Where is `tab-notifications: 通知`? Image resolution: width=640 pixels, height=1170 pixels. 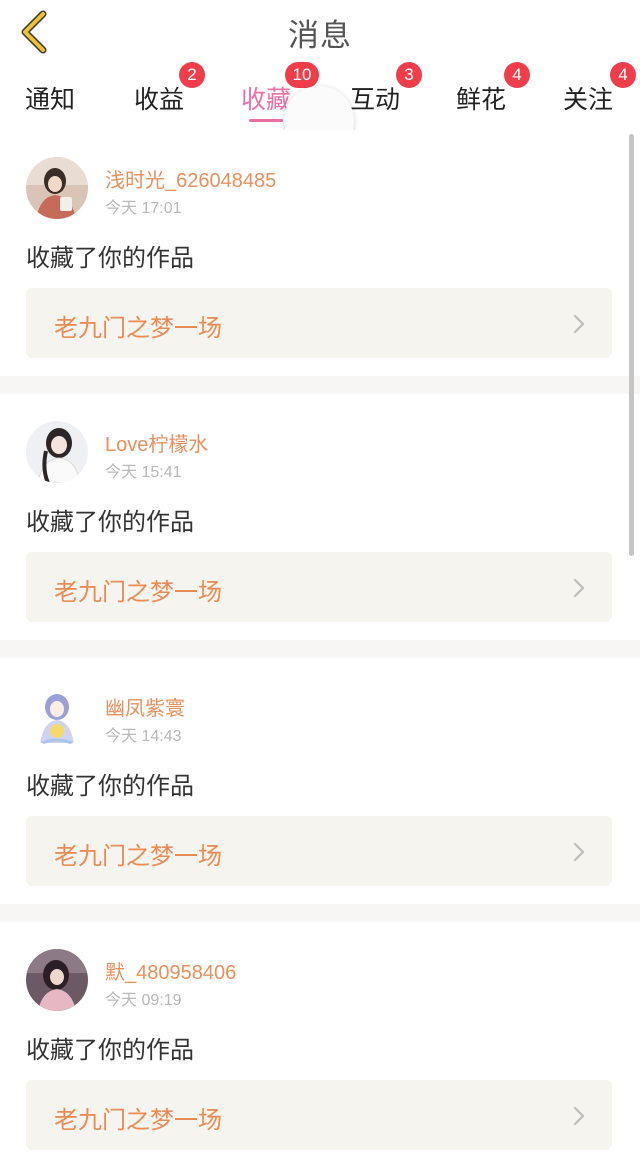
tab-notifications: 通知 is located at coordinates (50, 98).